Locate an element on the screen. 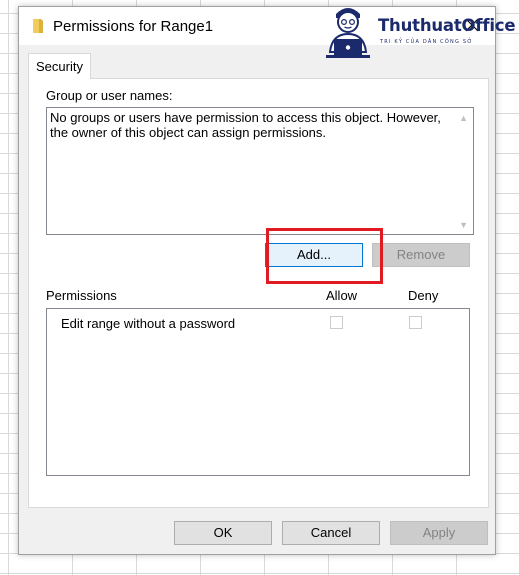 This screenshot has width=519, height=575. scroll-down-icon: ▼ is located at coordinates (463, 225).